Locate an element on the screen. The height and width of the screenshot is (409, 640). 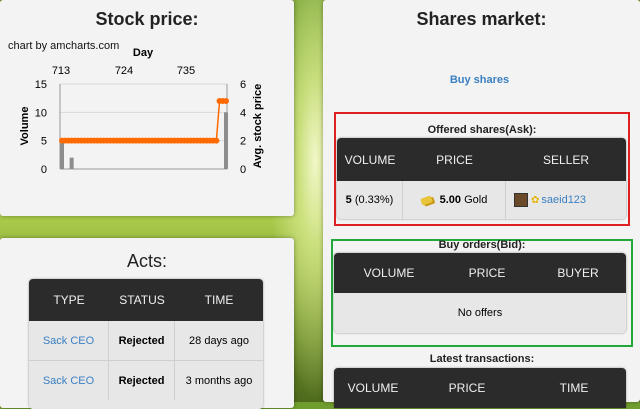
act-time: 28 days ago is located at coordinates (219, 340).